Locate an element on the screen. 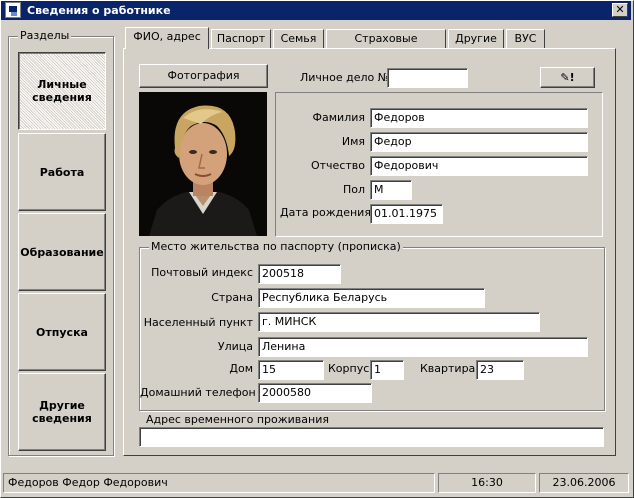 The width and height of the screenshot is (634, 498). sex-field: М is located at coordinates (391, 190).